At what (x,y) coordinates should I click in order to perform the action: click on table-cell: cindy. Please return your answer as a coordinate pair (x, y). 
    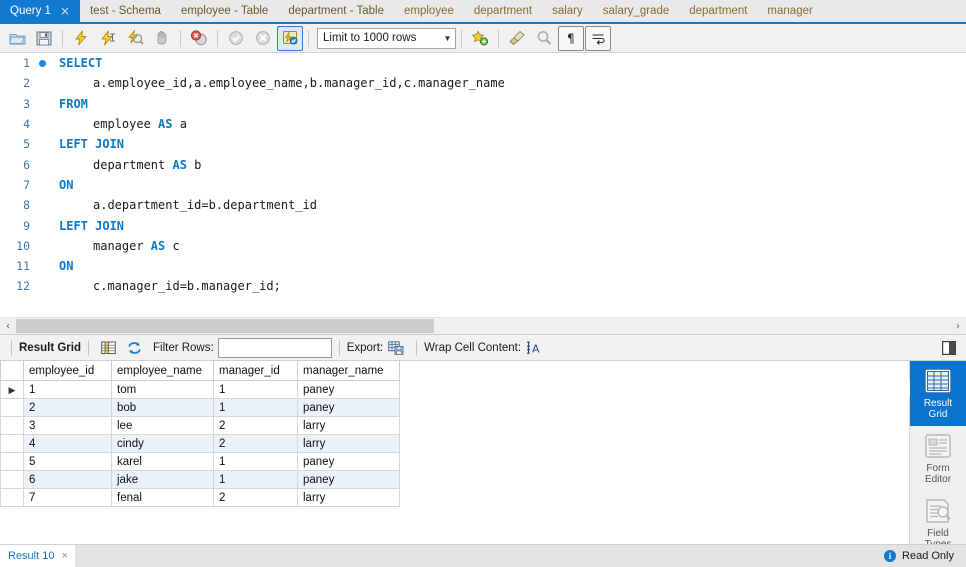
    Looking at the image, I should click on (162, 443).